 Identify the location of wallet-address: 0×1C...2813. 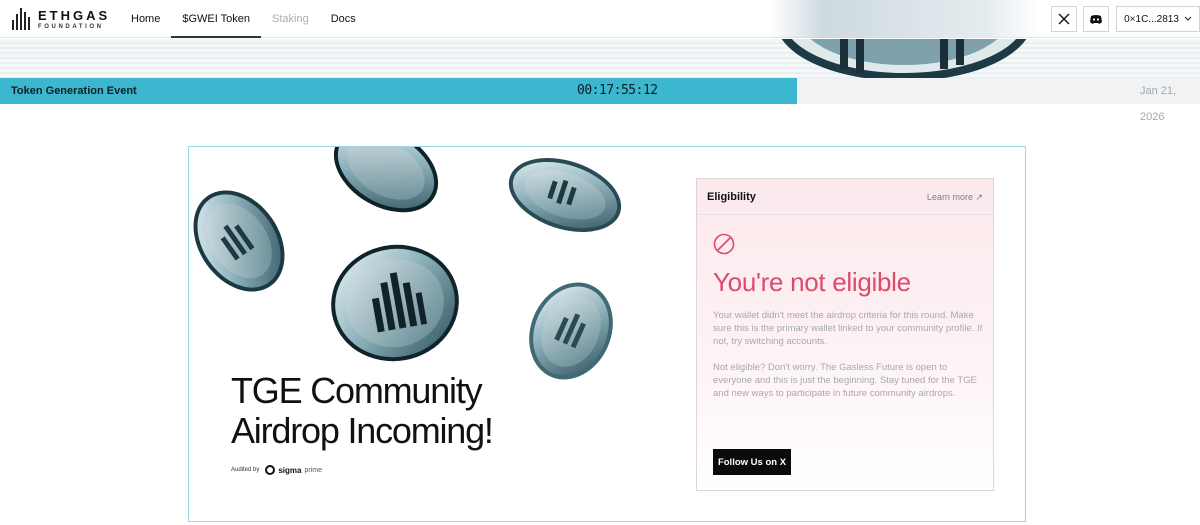
(1151, 19).